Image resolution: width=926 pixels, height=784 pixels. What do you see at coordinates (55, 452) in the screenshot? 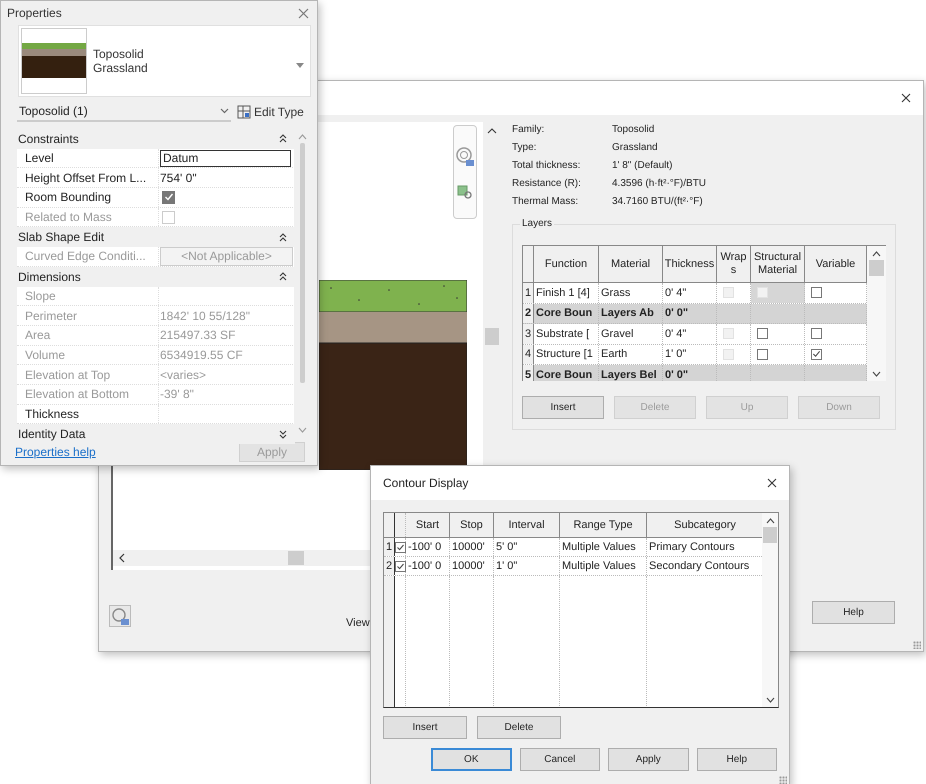
I see `help-link: Properties help` at bounding box center [55, 452].